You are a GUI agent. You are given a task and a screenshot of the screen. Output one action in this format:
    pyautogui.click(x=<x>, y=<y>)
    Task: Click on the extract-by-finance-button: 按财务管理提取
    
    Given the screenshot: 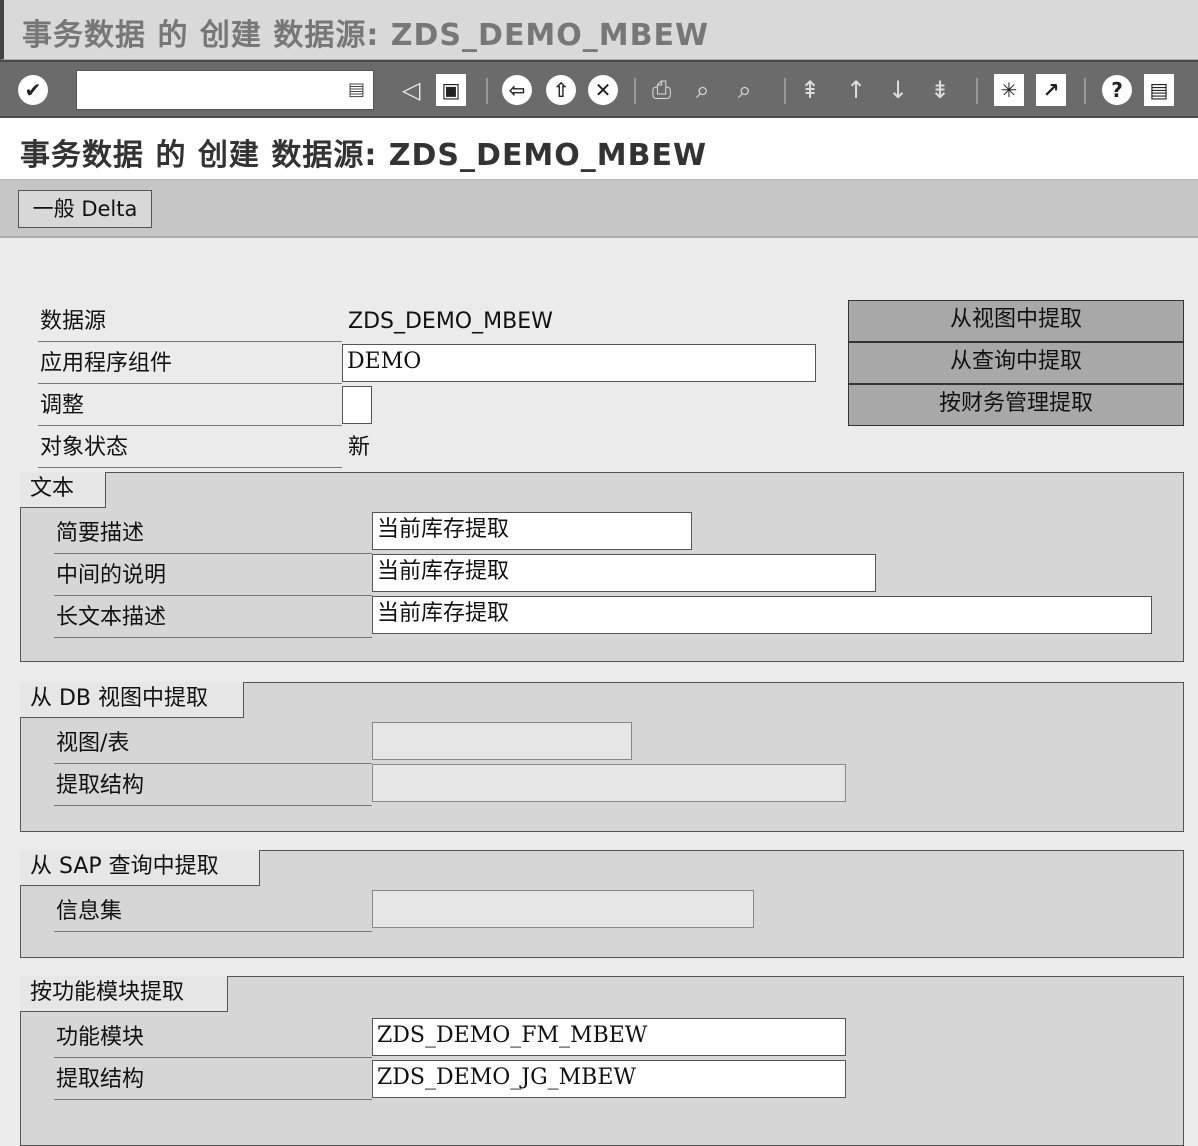 What is the action you would take?
    pyautogui.click(x=1016, y=405)
    